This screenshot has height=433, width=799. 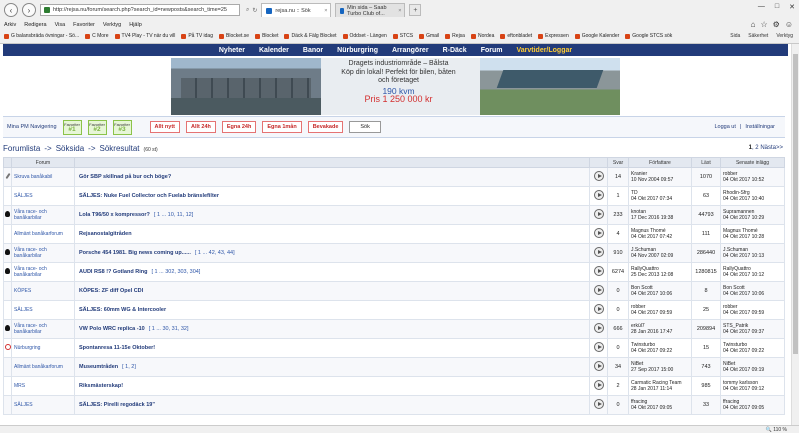 I want to click on topic-pages: [ 1 ... 10, 11, 12], so click(x=173, y=215).